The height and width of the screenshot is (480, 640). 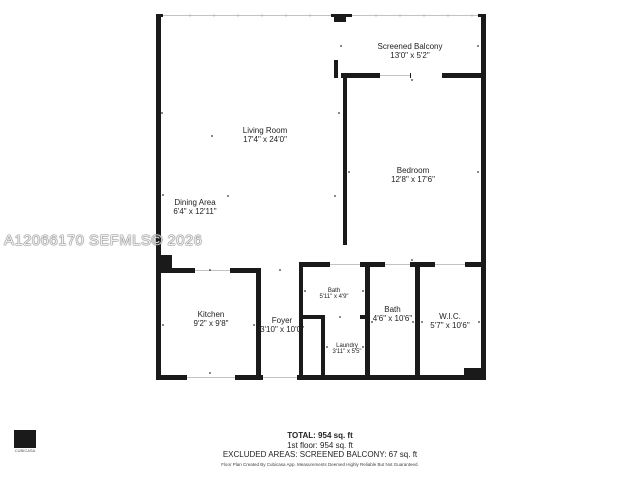 What do you see at coordinates (320, 435) in the screenshot?
I see `total-area: TOTAL: 954 sq. ft` at bounding box center [320, 435].